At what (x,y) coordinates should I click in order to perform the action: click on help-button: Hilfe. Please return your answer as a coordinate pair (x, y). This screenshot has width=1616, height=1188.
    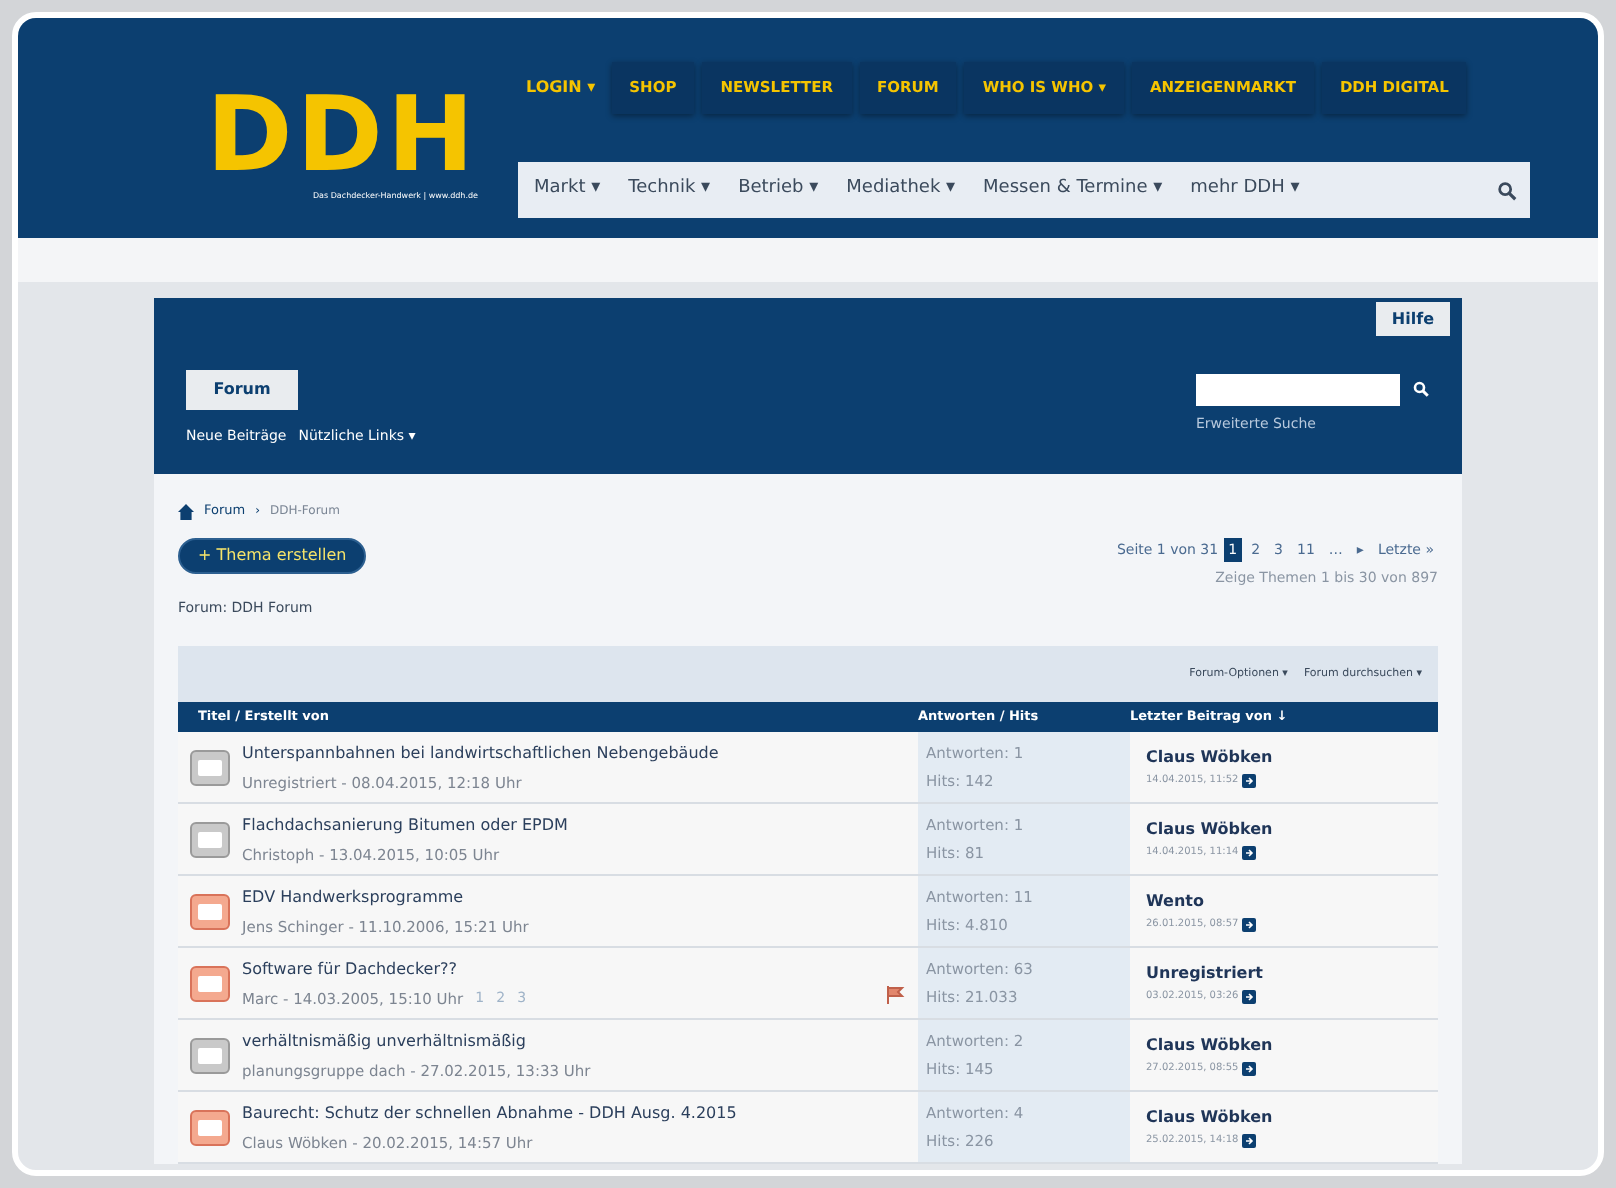
    Looking at the image, I should click on (1412, 319).